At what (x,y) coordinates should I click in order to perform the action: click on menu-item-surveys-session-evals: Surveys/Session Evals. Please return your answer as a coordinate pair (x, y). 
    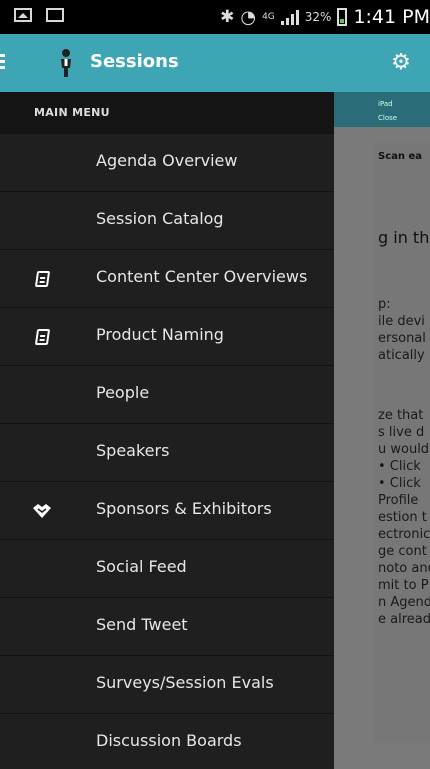
    Looking at the image, I should click on (167, 685).